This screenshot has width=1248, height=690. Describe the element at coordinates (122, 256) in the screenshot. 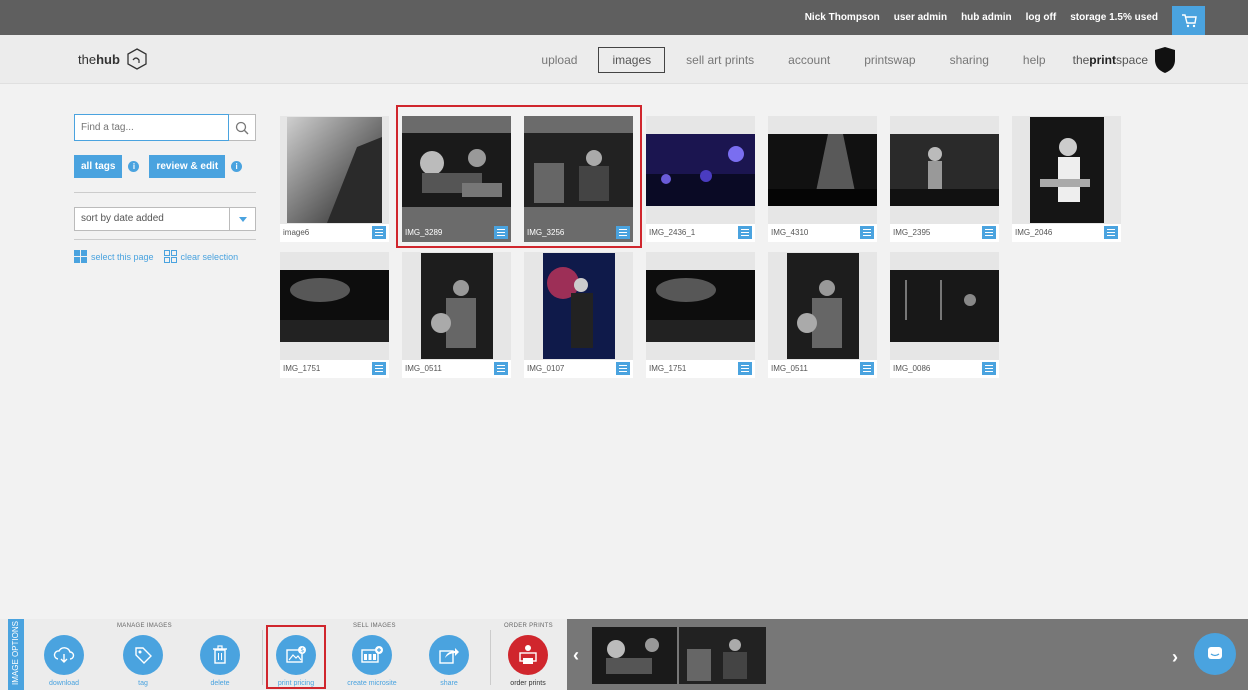

I see `select-page-label: select this page` at that location.